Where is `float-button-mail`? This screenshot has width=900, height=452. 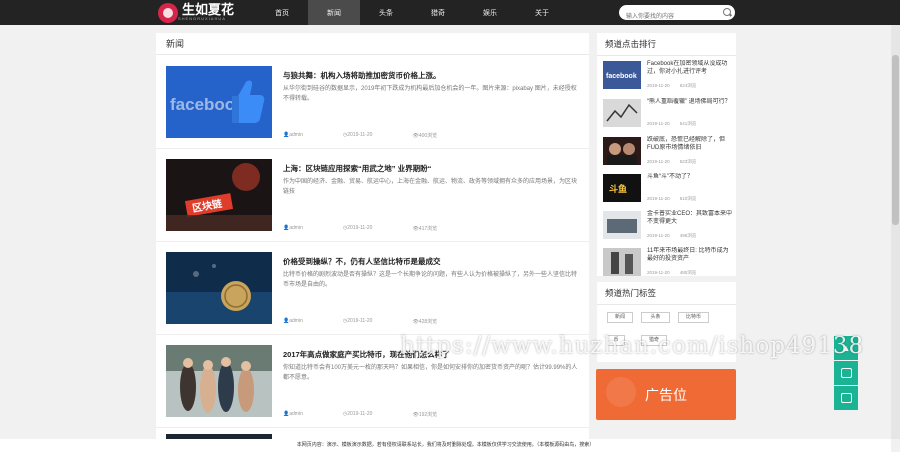
float-button-mail is located at coordinates (846, 398).